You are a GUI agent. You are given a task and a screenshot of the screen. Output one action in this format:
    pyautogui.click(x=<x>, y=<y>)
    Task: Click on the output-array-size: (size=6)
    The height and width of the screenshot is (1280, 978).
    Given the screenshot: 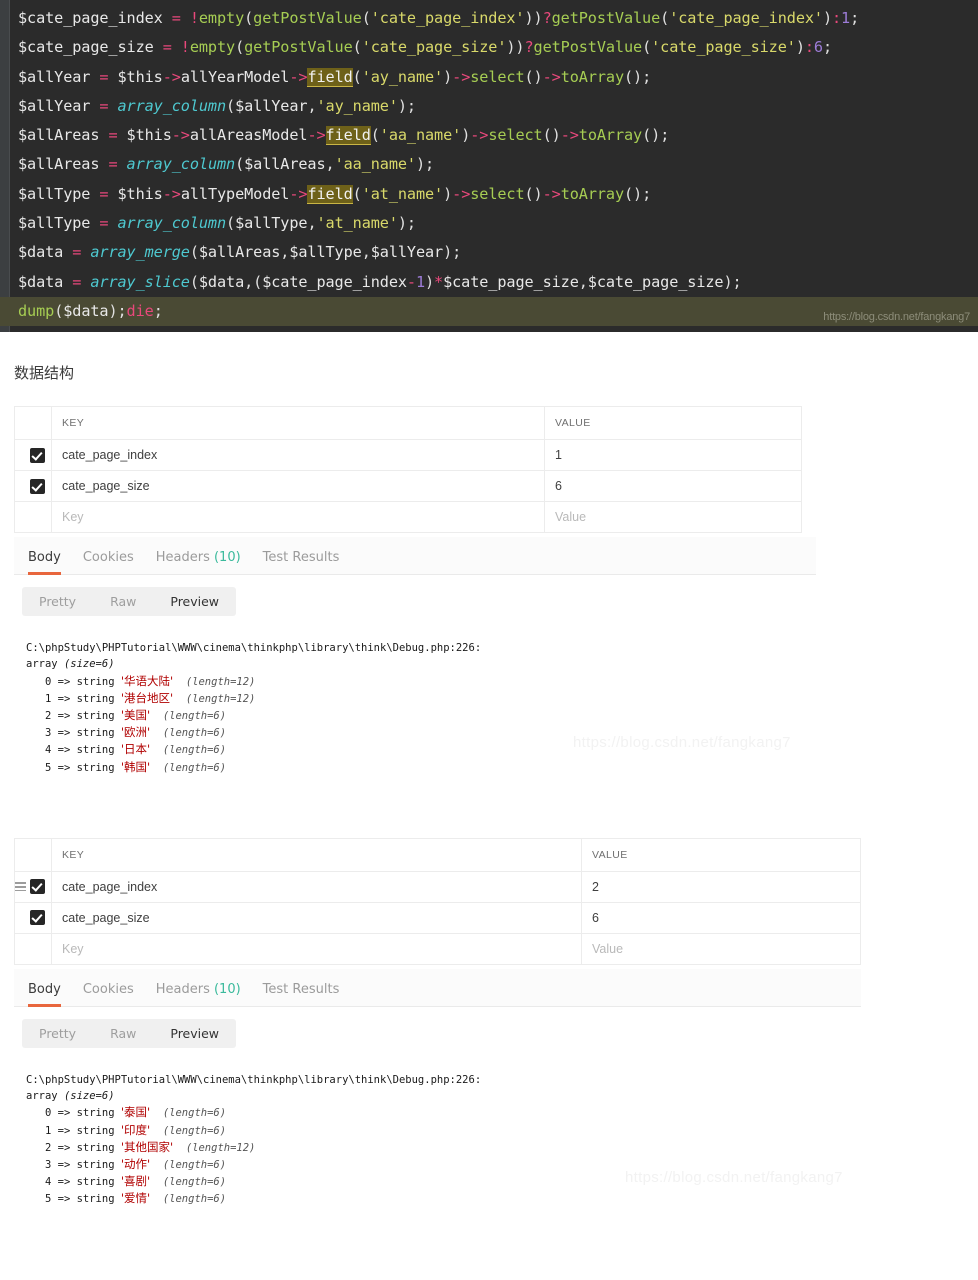 What is the action you would take?
    pyautogui.click(x=89, y=664)
    